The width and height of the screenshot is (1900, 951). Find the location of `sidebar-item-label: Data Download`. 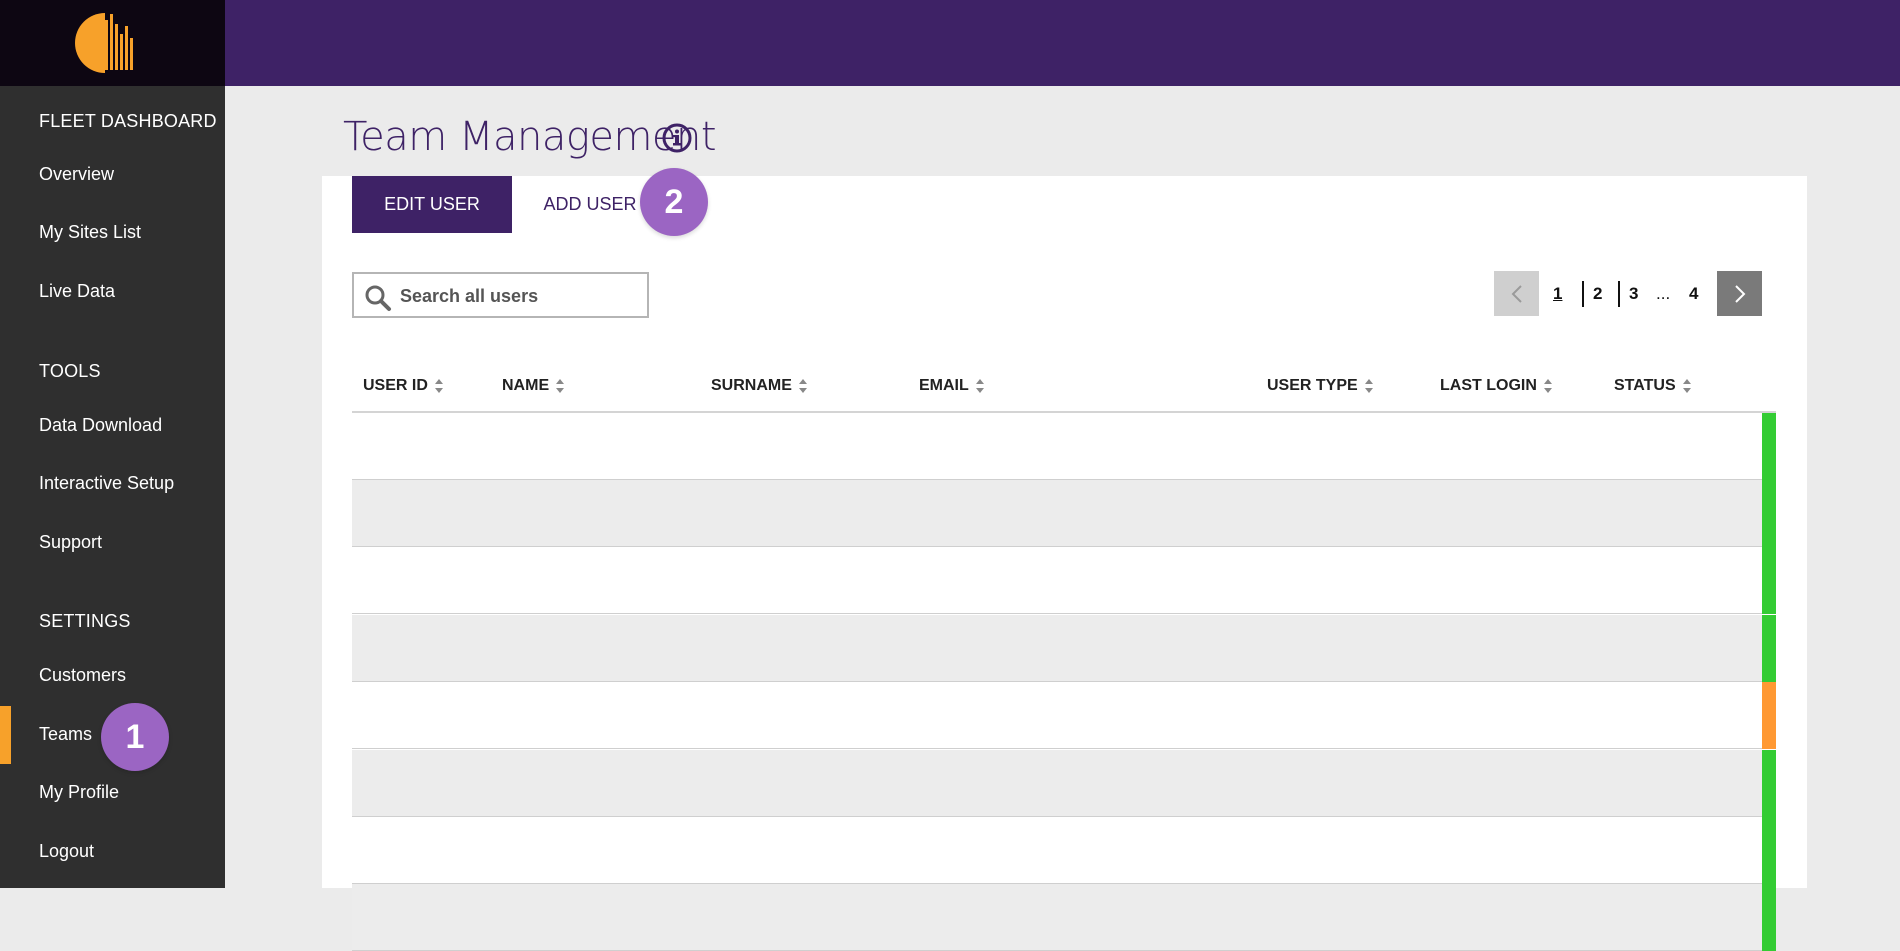

sidebar-item-label: Data Download is located at coordinates (101, 425).